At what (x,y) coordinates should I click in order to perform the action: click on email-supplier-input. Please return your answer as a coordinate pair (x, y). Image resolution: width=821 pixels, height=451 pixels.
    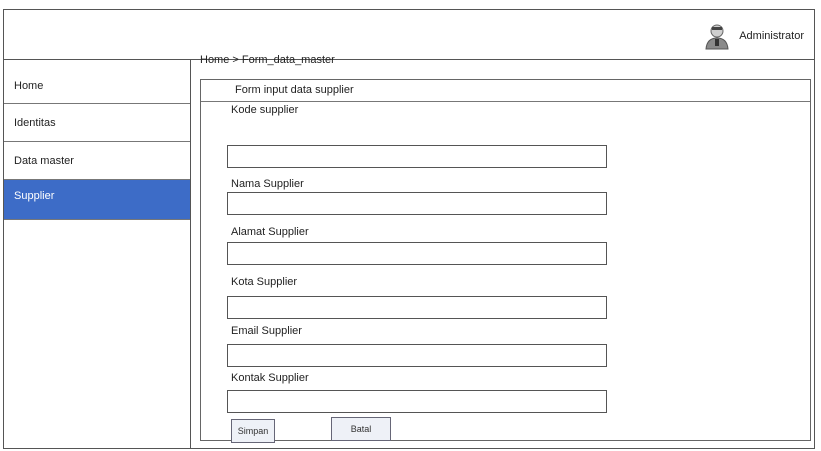
    Looking at the image, I should click on (417, 355).